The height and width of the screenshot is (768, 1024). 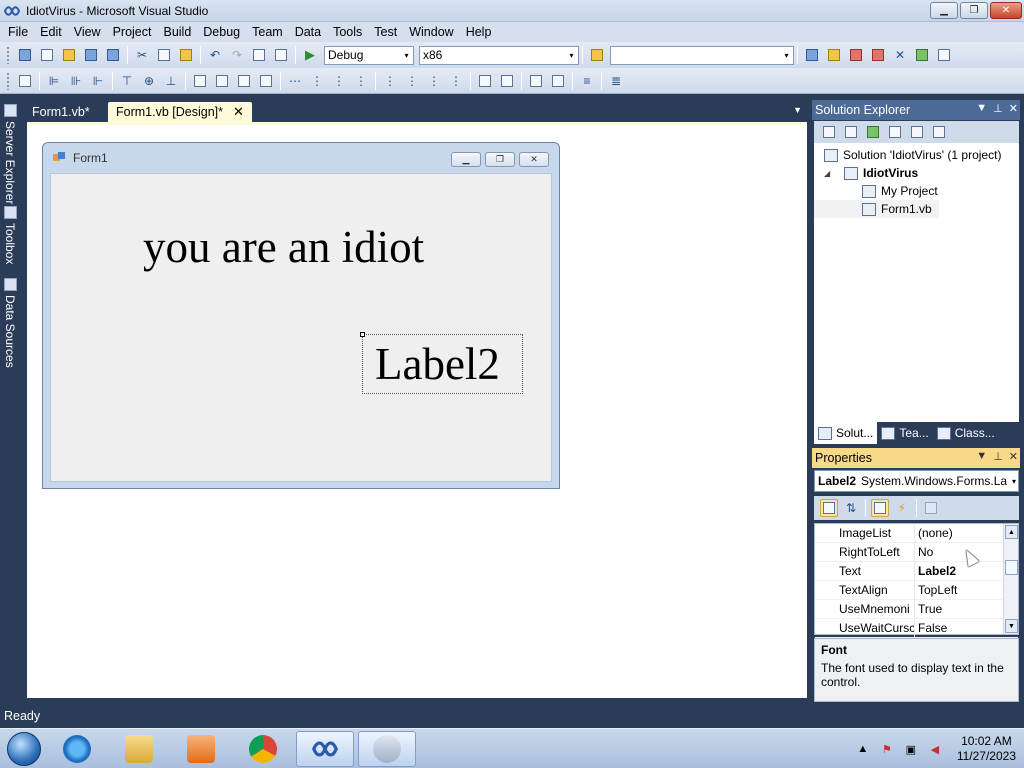 What do you see at coordinates (558, 81) in the screenshot?
I see `send-to-back-icon` at bounding box center [558, 81].